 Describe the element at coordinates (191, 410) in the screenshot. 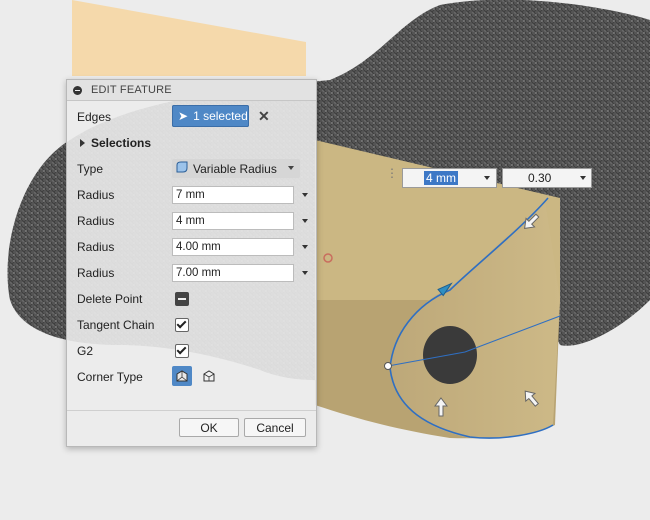

I see `footer-divider` at that location.